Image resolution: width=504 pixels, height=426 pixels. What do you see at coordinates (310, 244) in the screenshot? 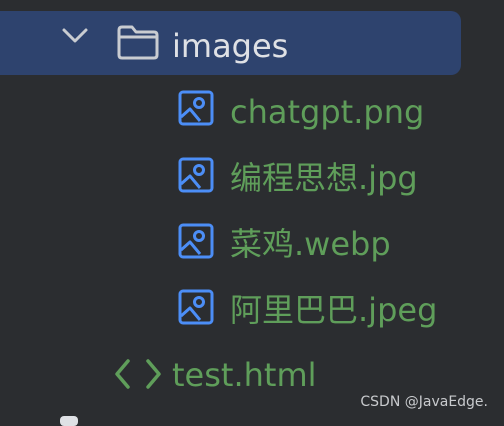
I see `file-name: 菜鸡.webp` at bounding box center [310, 244].